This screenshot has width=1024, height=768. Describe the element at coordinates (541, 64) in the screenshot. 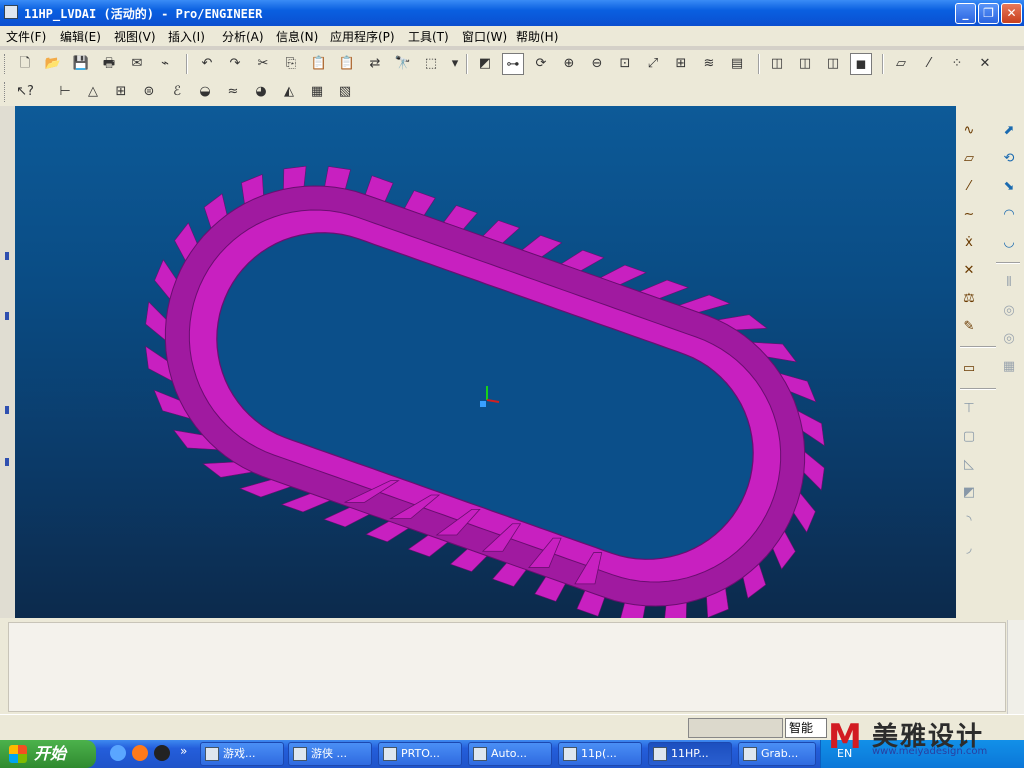

I see `orient-icon: ⟳` at that location.